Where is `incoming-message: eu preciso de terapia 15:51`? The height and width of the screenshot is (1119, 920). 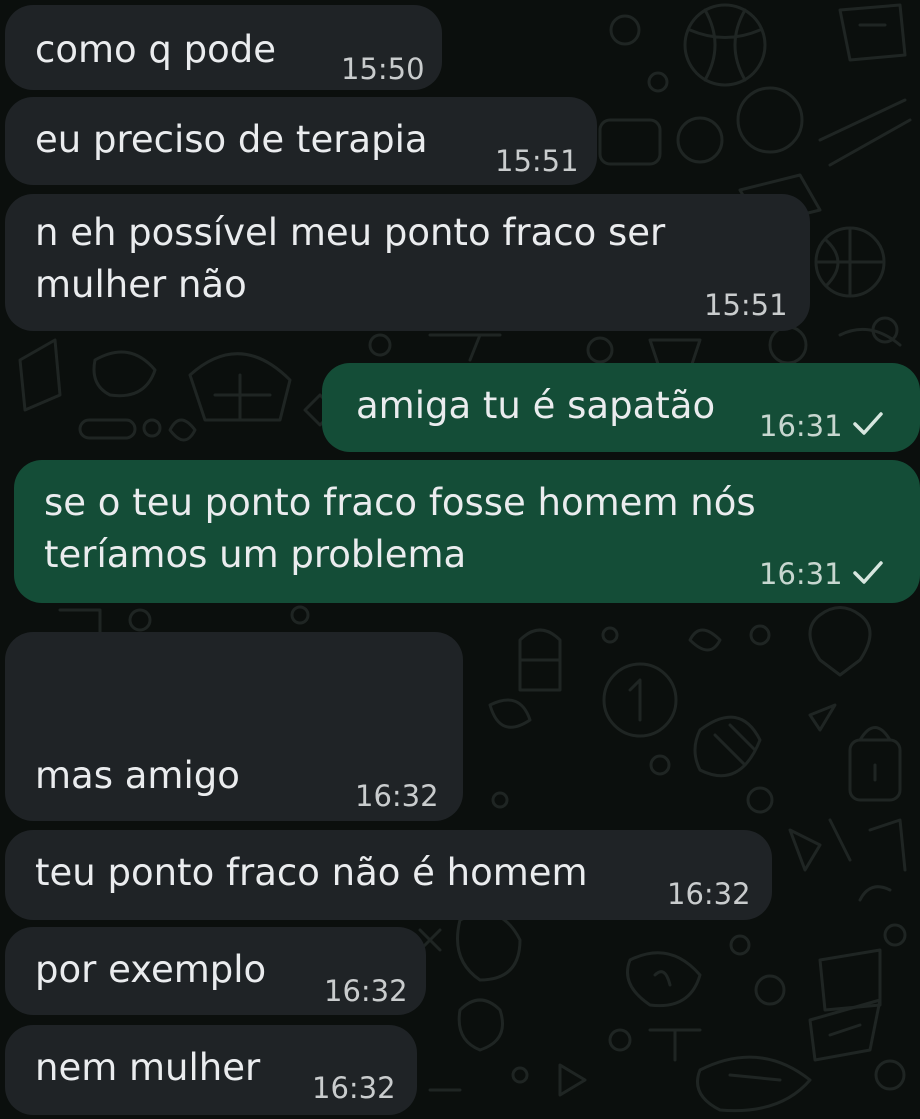 incoming-message: eu preciso de terapia 15:51 is located at coordinates (301, 141).